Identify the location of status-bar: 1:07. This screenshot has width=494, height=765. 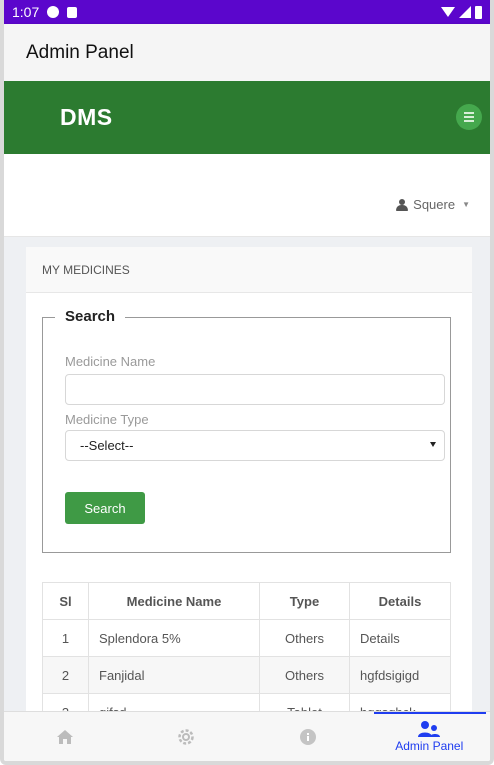
(247, 12).